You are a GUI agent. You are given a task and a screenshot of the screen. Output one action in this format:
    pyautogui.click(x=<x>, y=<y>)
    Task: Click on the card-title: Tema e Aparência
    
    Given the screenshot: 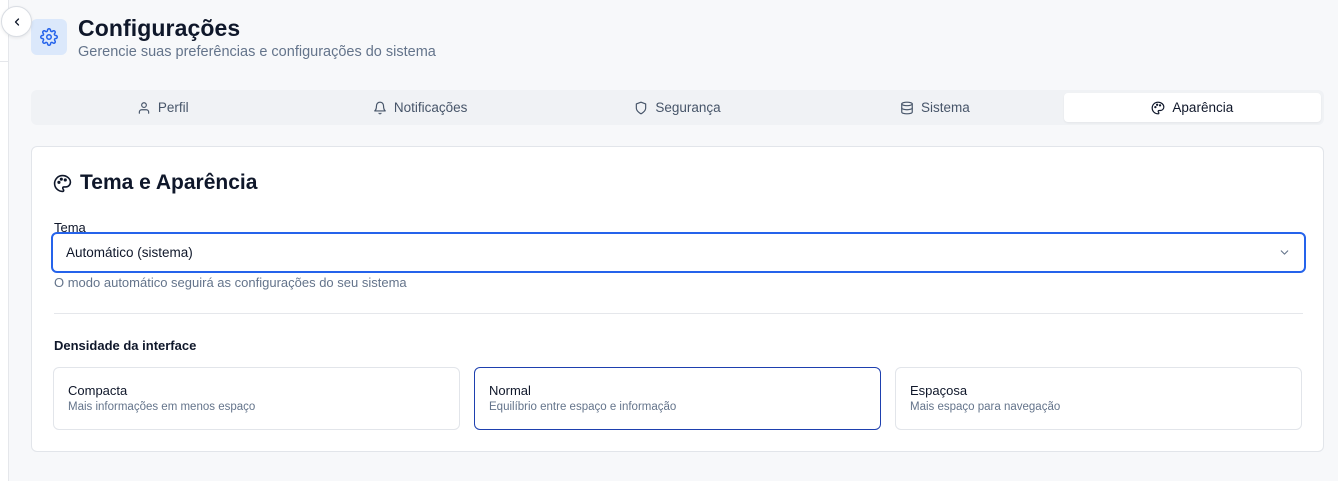 What is the action you would take?
    pyautogui.click(x=155, y=183)
    